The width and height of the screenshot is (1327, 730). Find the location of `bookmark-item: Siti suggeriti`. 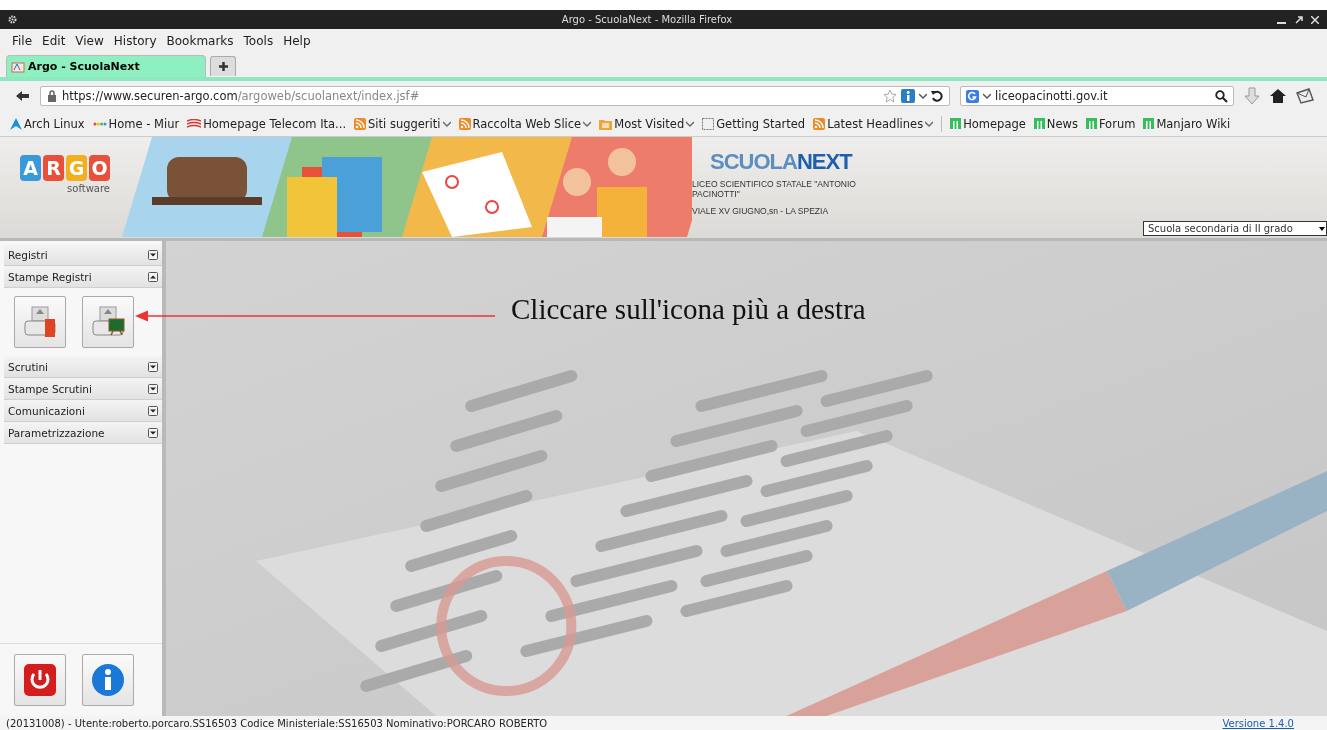

bookmark-item: Siti suggeriti is located at coordinates (402, 123).